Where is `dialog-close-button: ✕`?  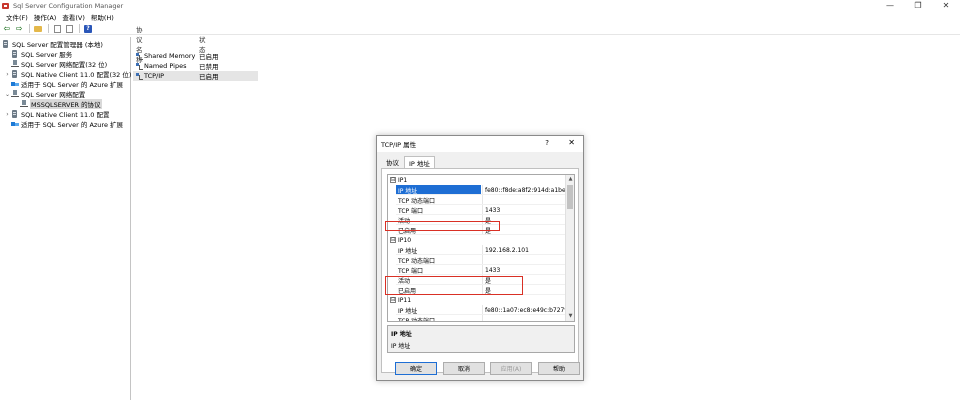
dialog-close-button: ✕ is located at coordinates (571, 142).